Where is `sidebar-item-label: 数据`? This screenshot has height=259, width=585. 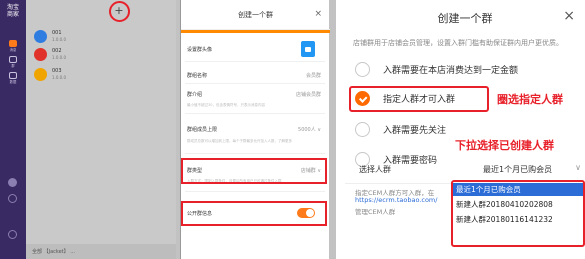 sidebar-item-label: 数据 is located at coordinates (13, 82).